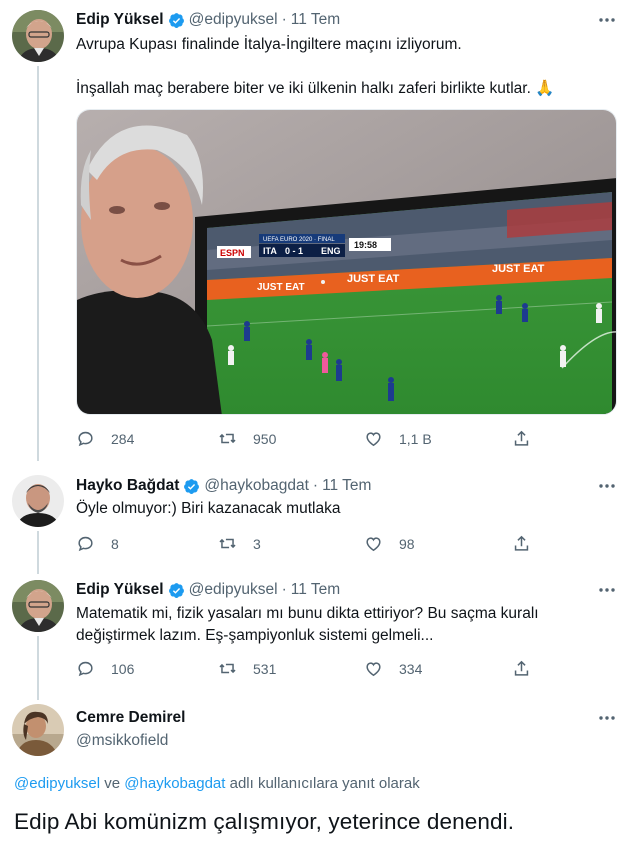 The height and width of the screenshot is (849, 635). I want to click on avatar-cemre-demirel, so click(38, 730).